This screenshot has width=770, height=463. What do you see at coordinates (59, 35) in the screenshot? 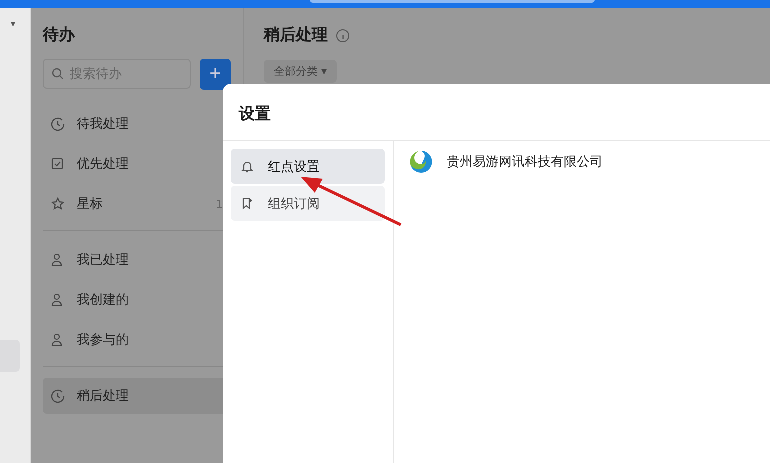
I see `panel-title: 待办` at bounding box center [59, 35].